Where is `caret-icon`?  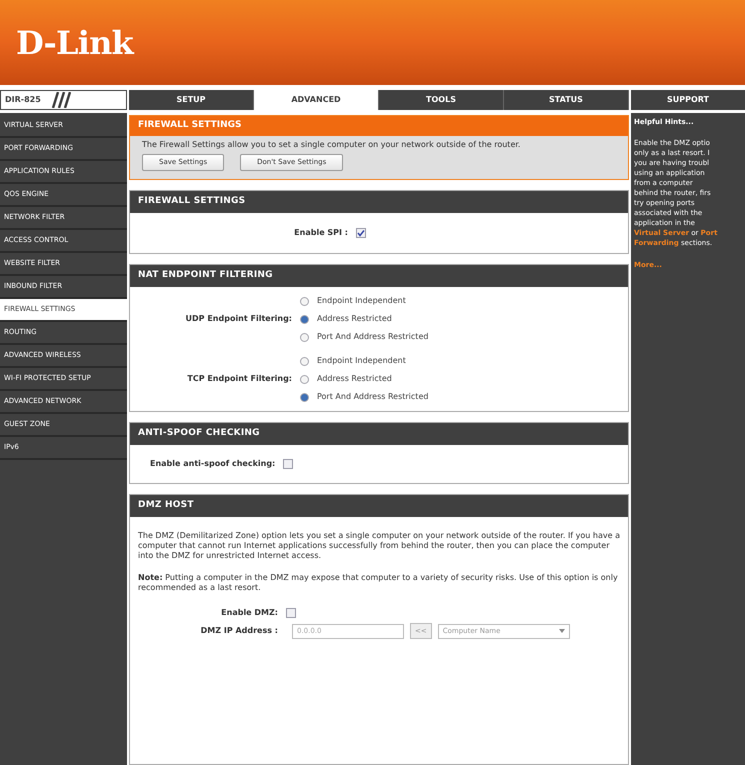 caret-icon is located at coordinates (561, 631).